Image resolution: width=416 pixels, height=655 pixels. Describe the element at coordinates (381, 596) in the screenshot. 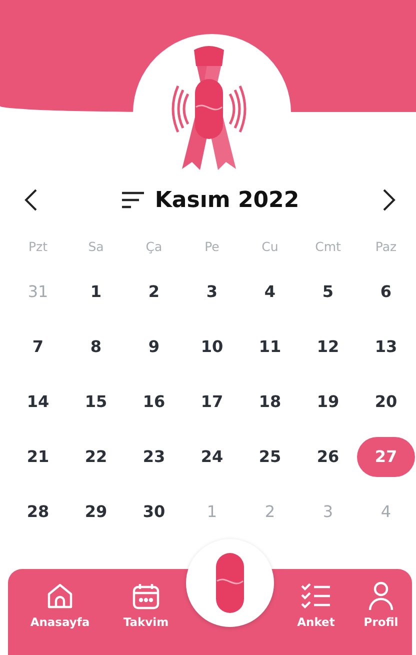

I see `profile-icon` at that location.